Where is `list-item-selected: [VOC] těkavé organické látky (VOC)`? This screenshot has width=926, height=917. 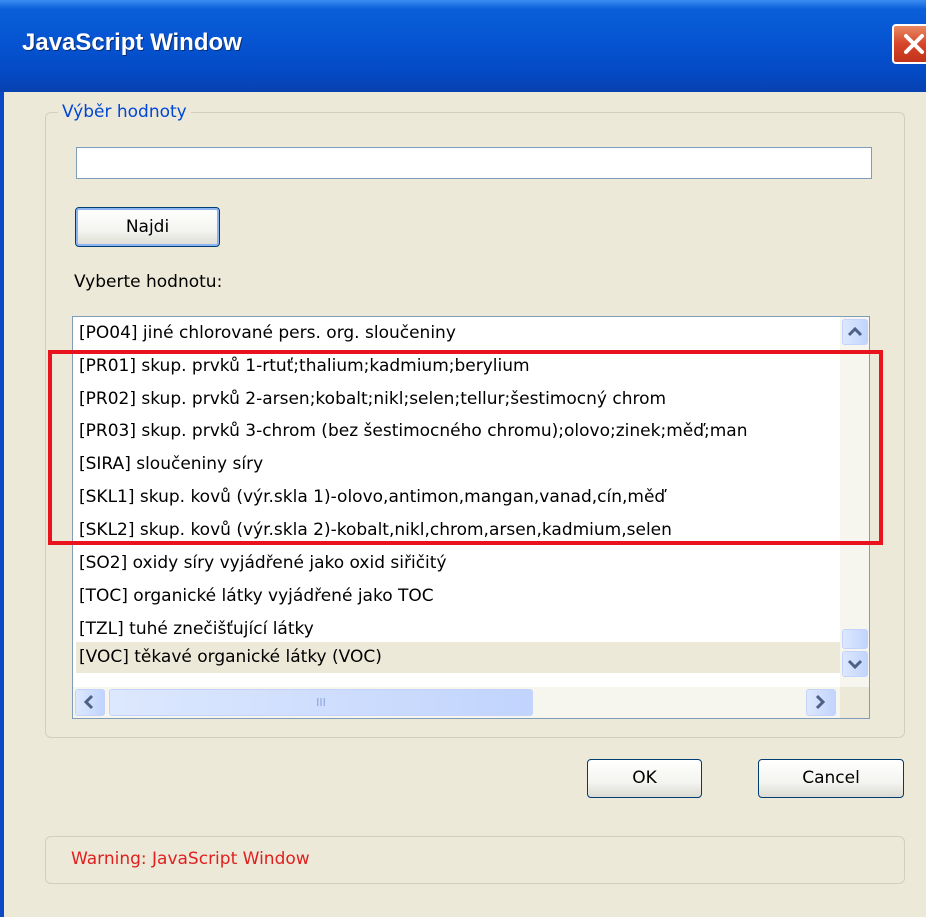 list-item-selected: [VOC] těkavé organické látky (VOC) is located at coordinates (458, 657).